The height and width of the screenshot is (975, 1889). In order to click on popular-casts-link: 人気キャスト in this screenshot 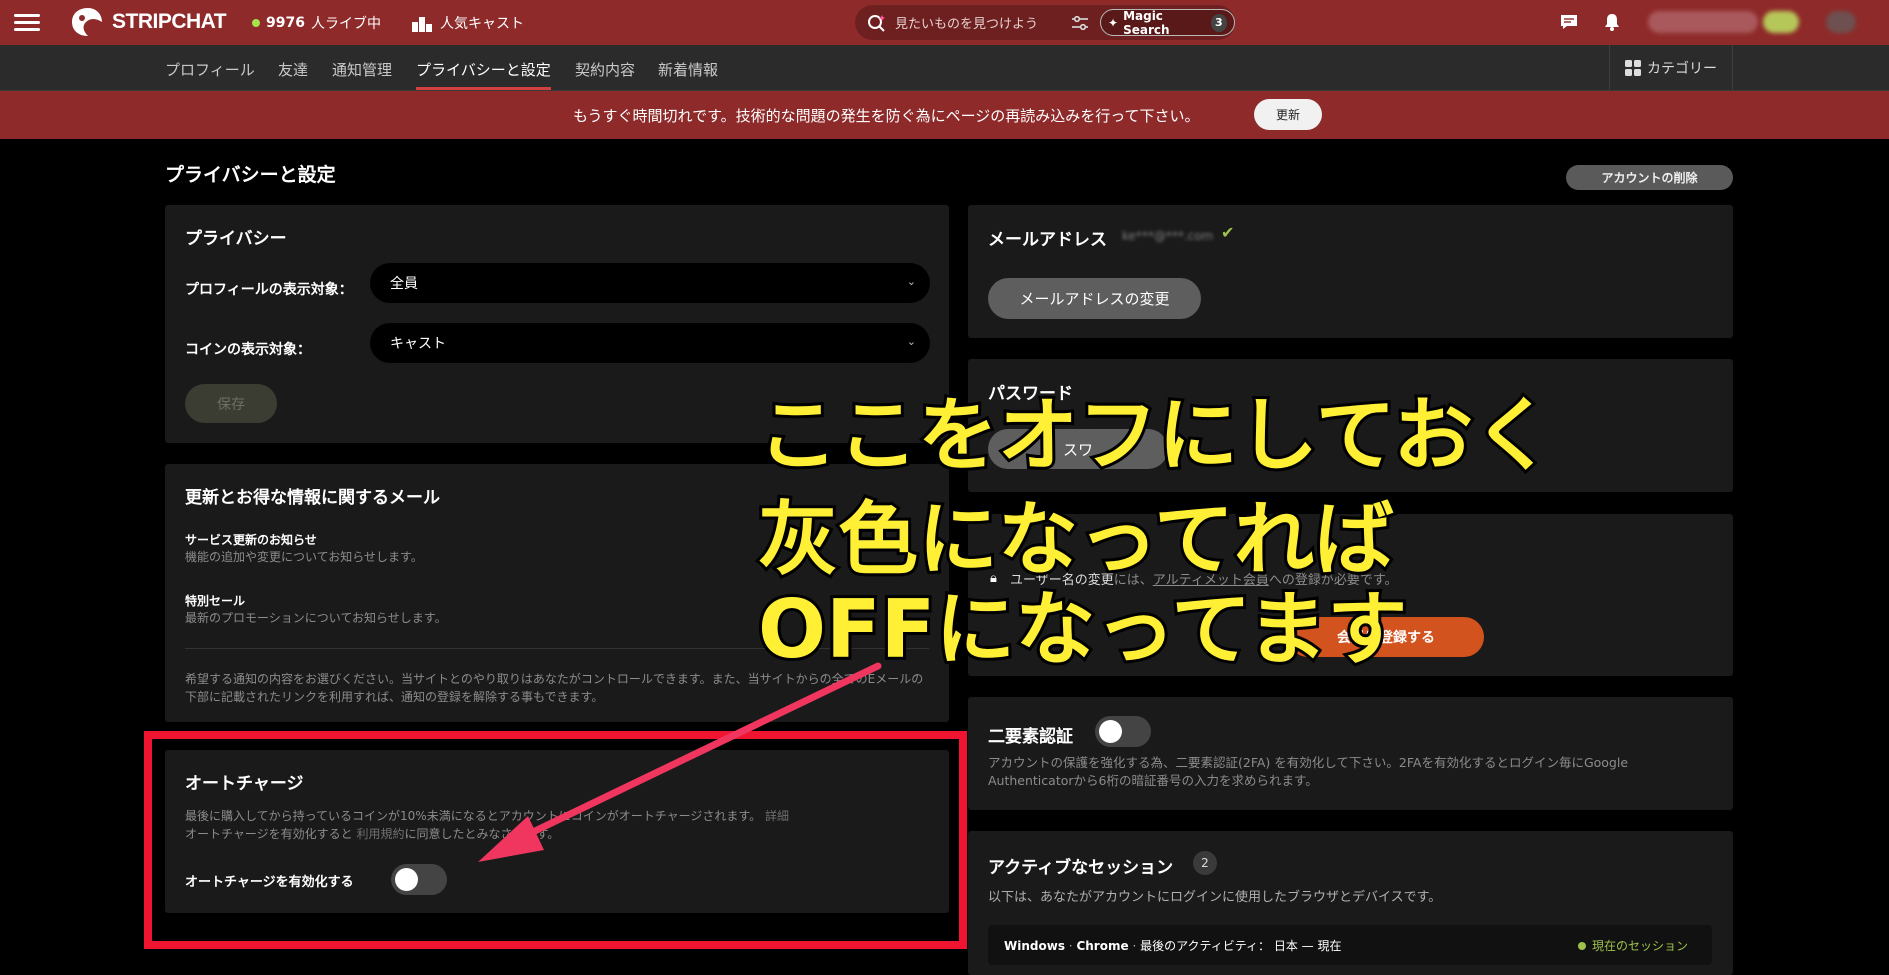, I will do `click(468, 23)`.